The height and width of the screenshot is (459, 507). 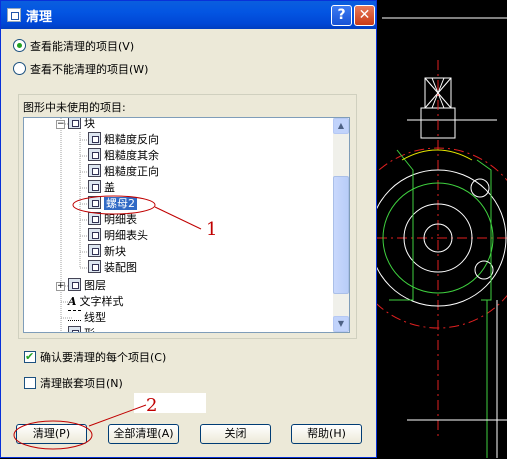 I want to click on annotation-number-1: 1, so click(x=212, y=229).